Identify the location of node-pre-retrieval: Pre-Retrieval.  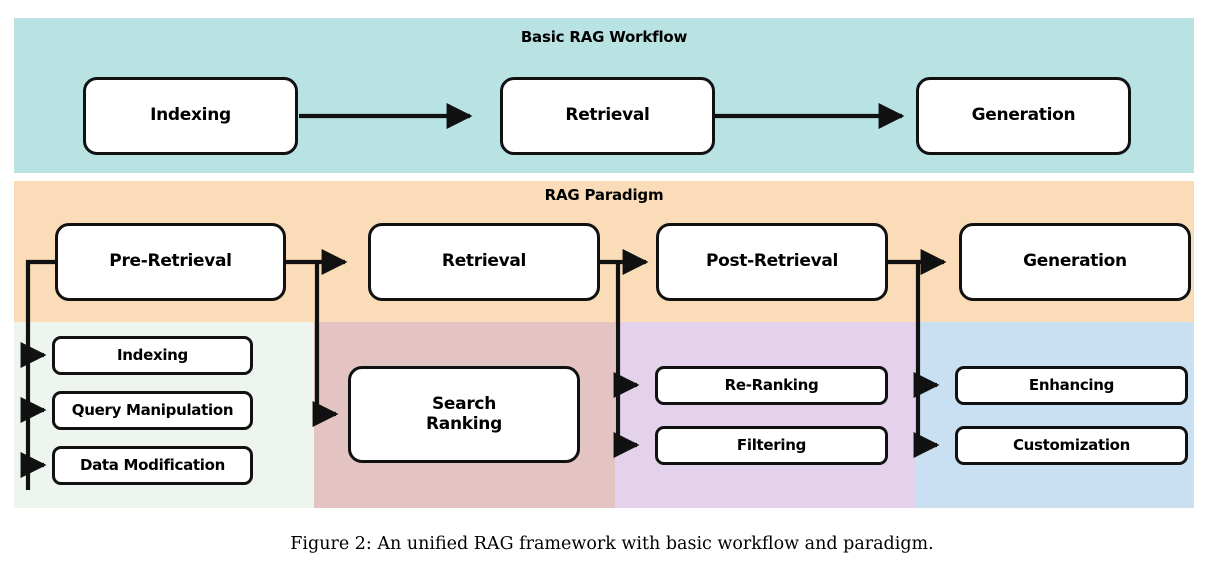
(170, 262).